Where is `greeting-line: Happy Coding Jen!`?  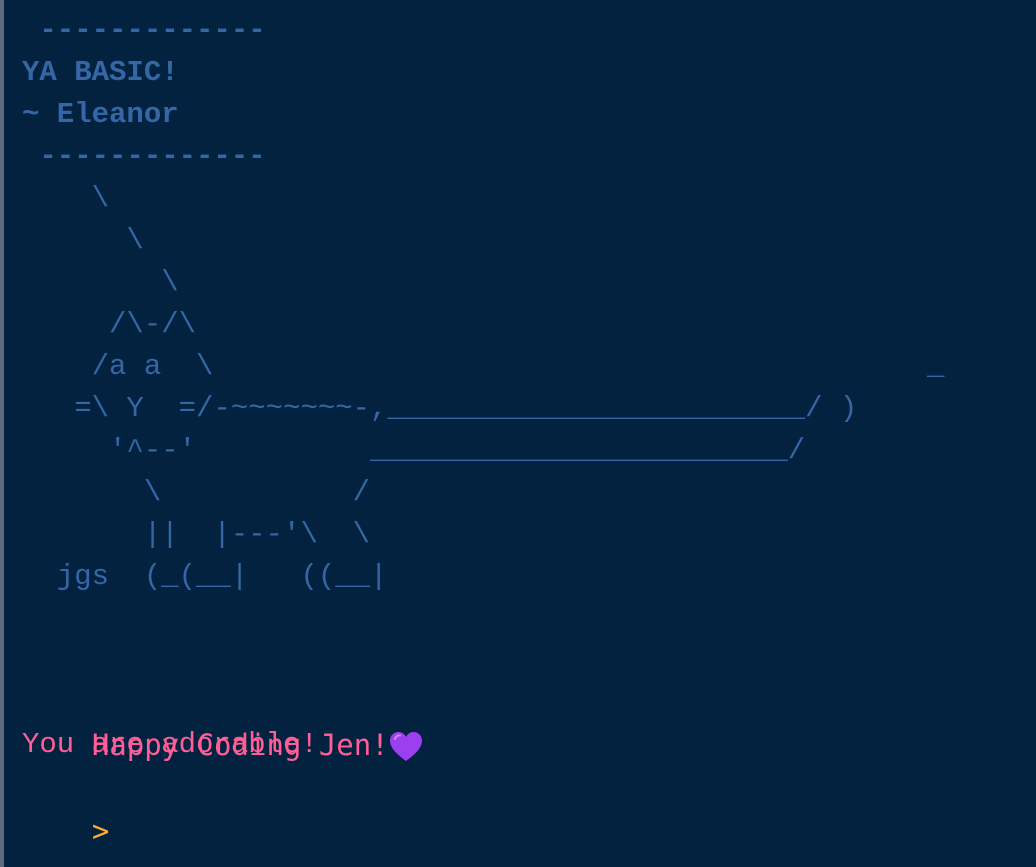 greeting-line: Happy Coding Jen! is located at coordinates (222, 722).